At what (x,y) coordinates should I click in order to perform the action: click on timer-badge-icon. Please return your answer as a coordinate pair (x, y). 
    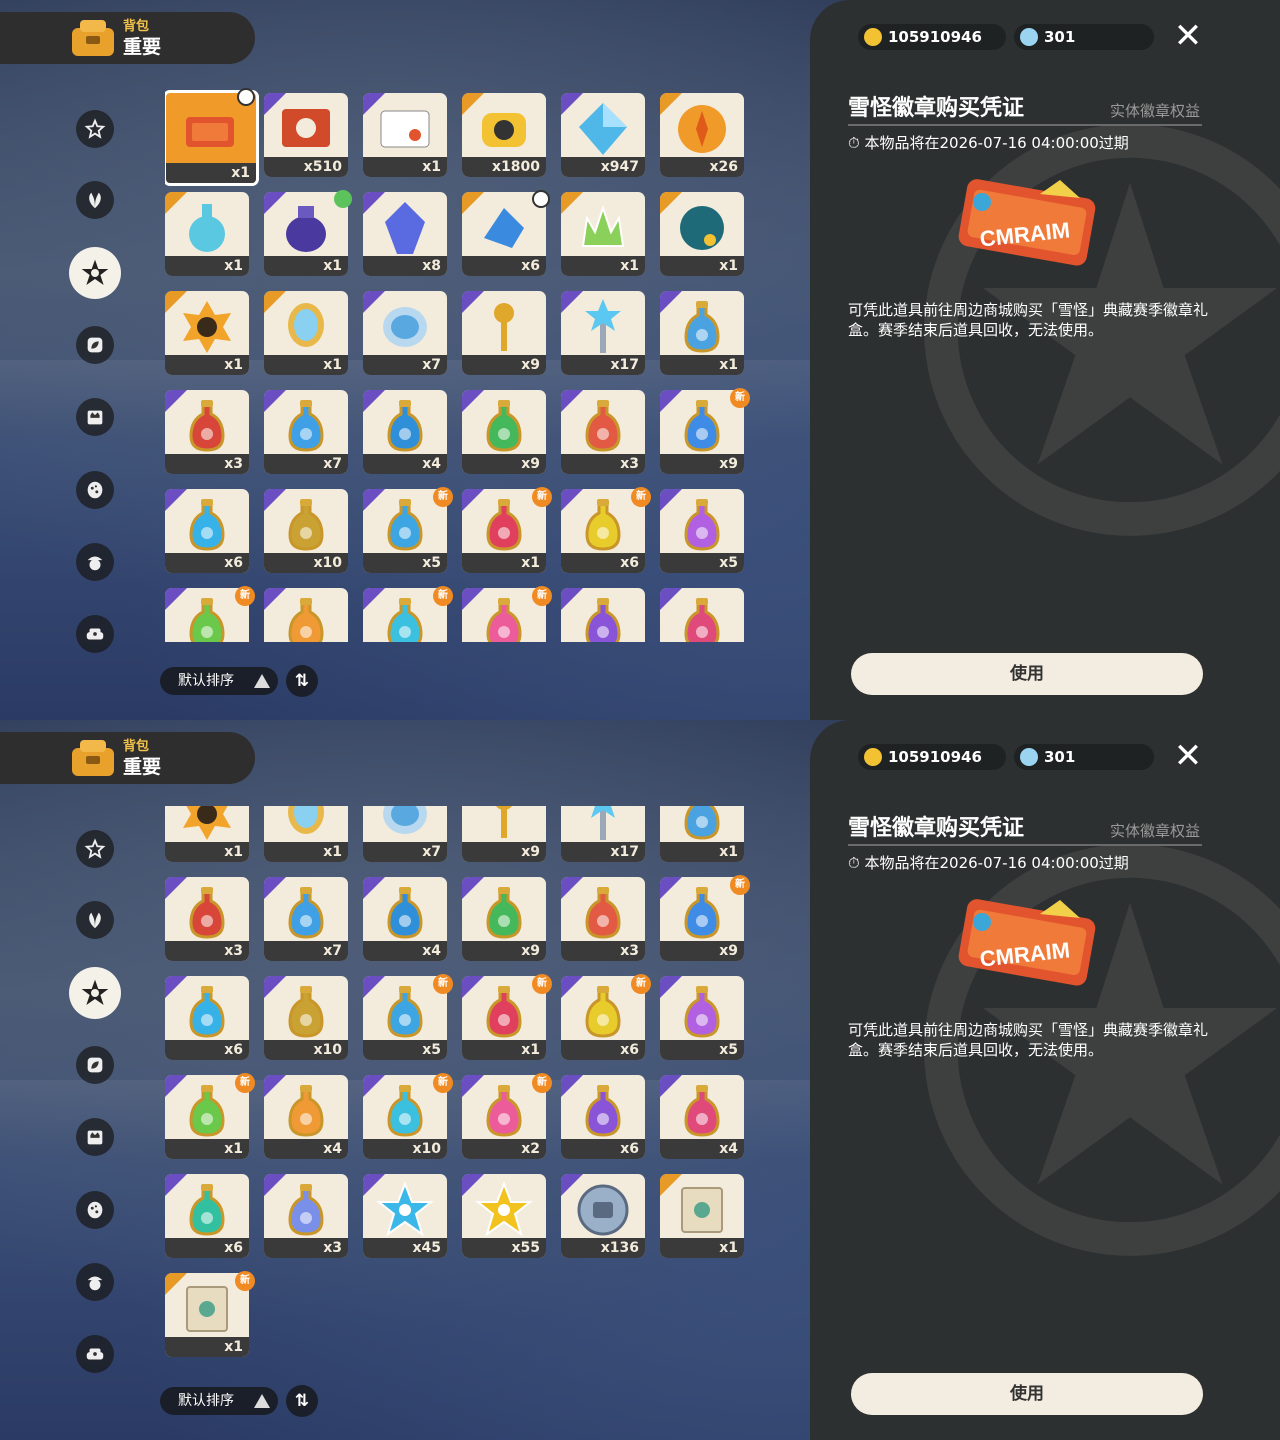
    Looking at the image, I should click on (246, 97).